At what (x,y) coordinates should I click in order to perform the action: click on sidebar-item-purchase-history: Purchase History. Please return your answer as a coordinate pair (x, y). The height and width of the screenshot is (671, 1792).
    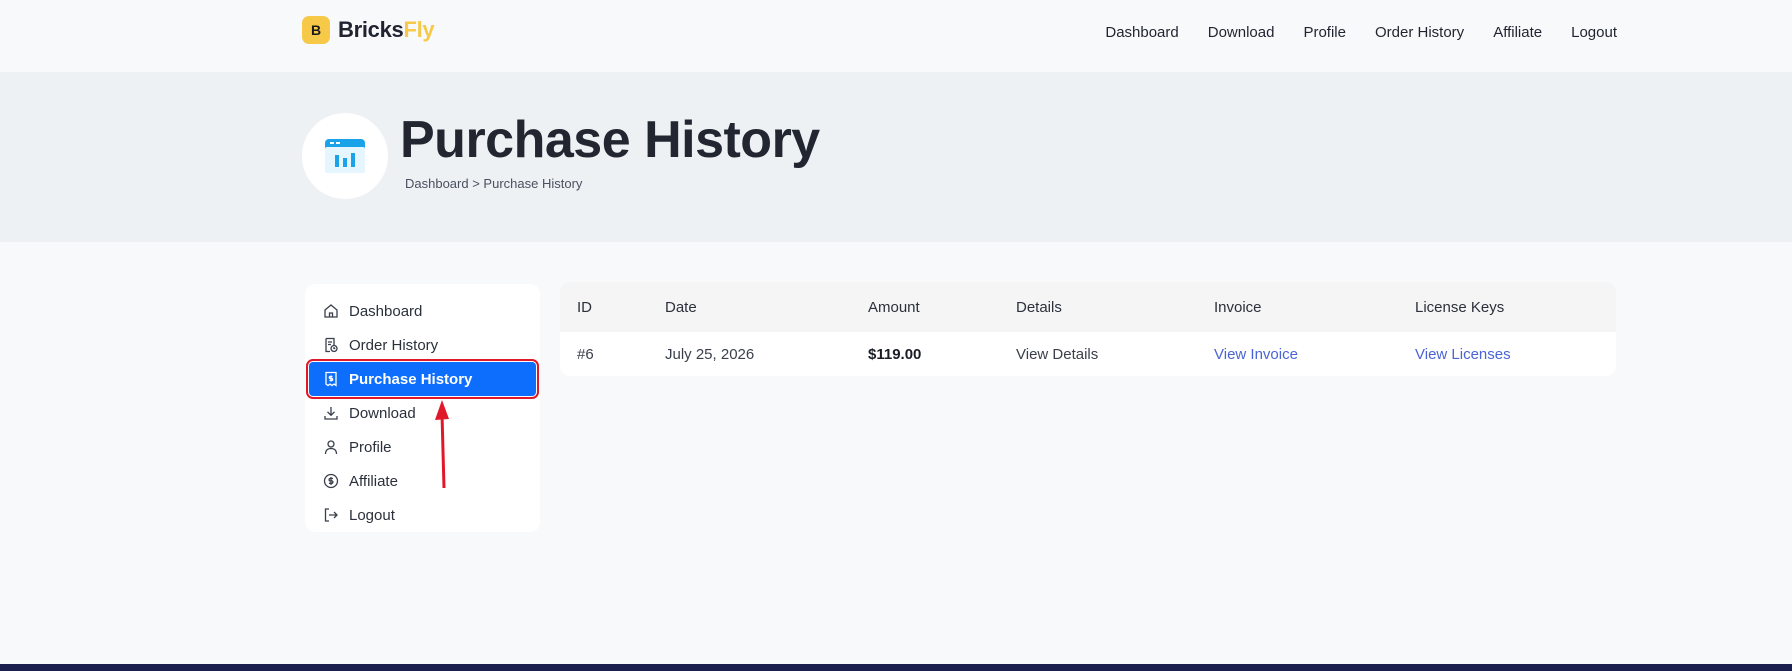
    Looking at the image, I should click on (422, 379).